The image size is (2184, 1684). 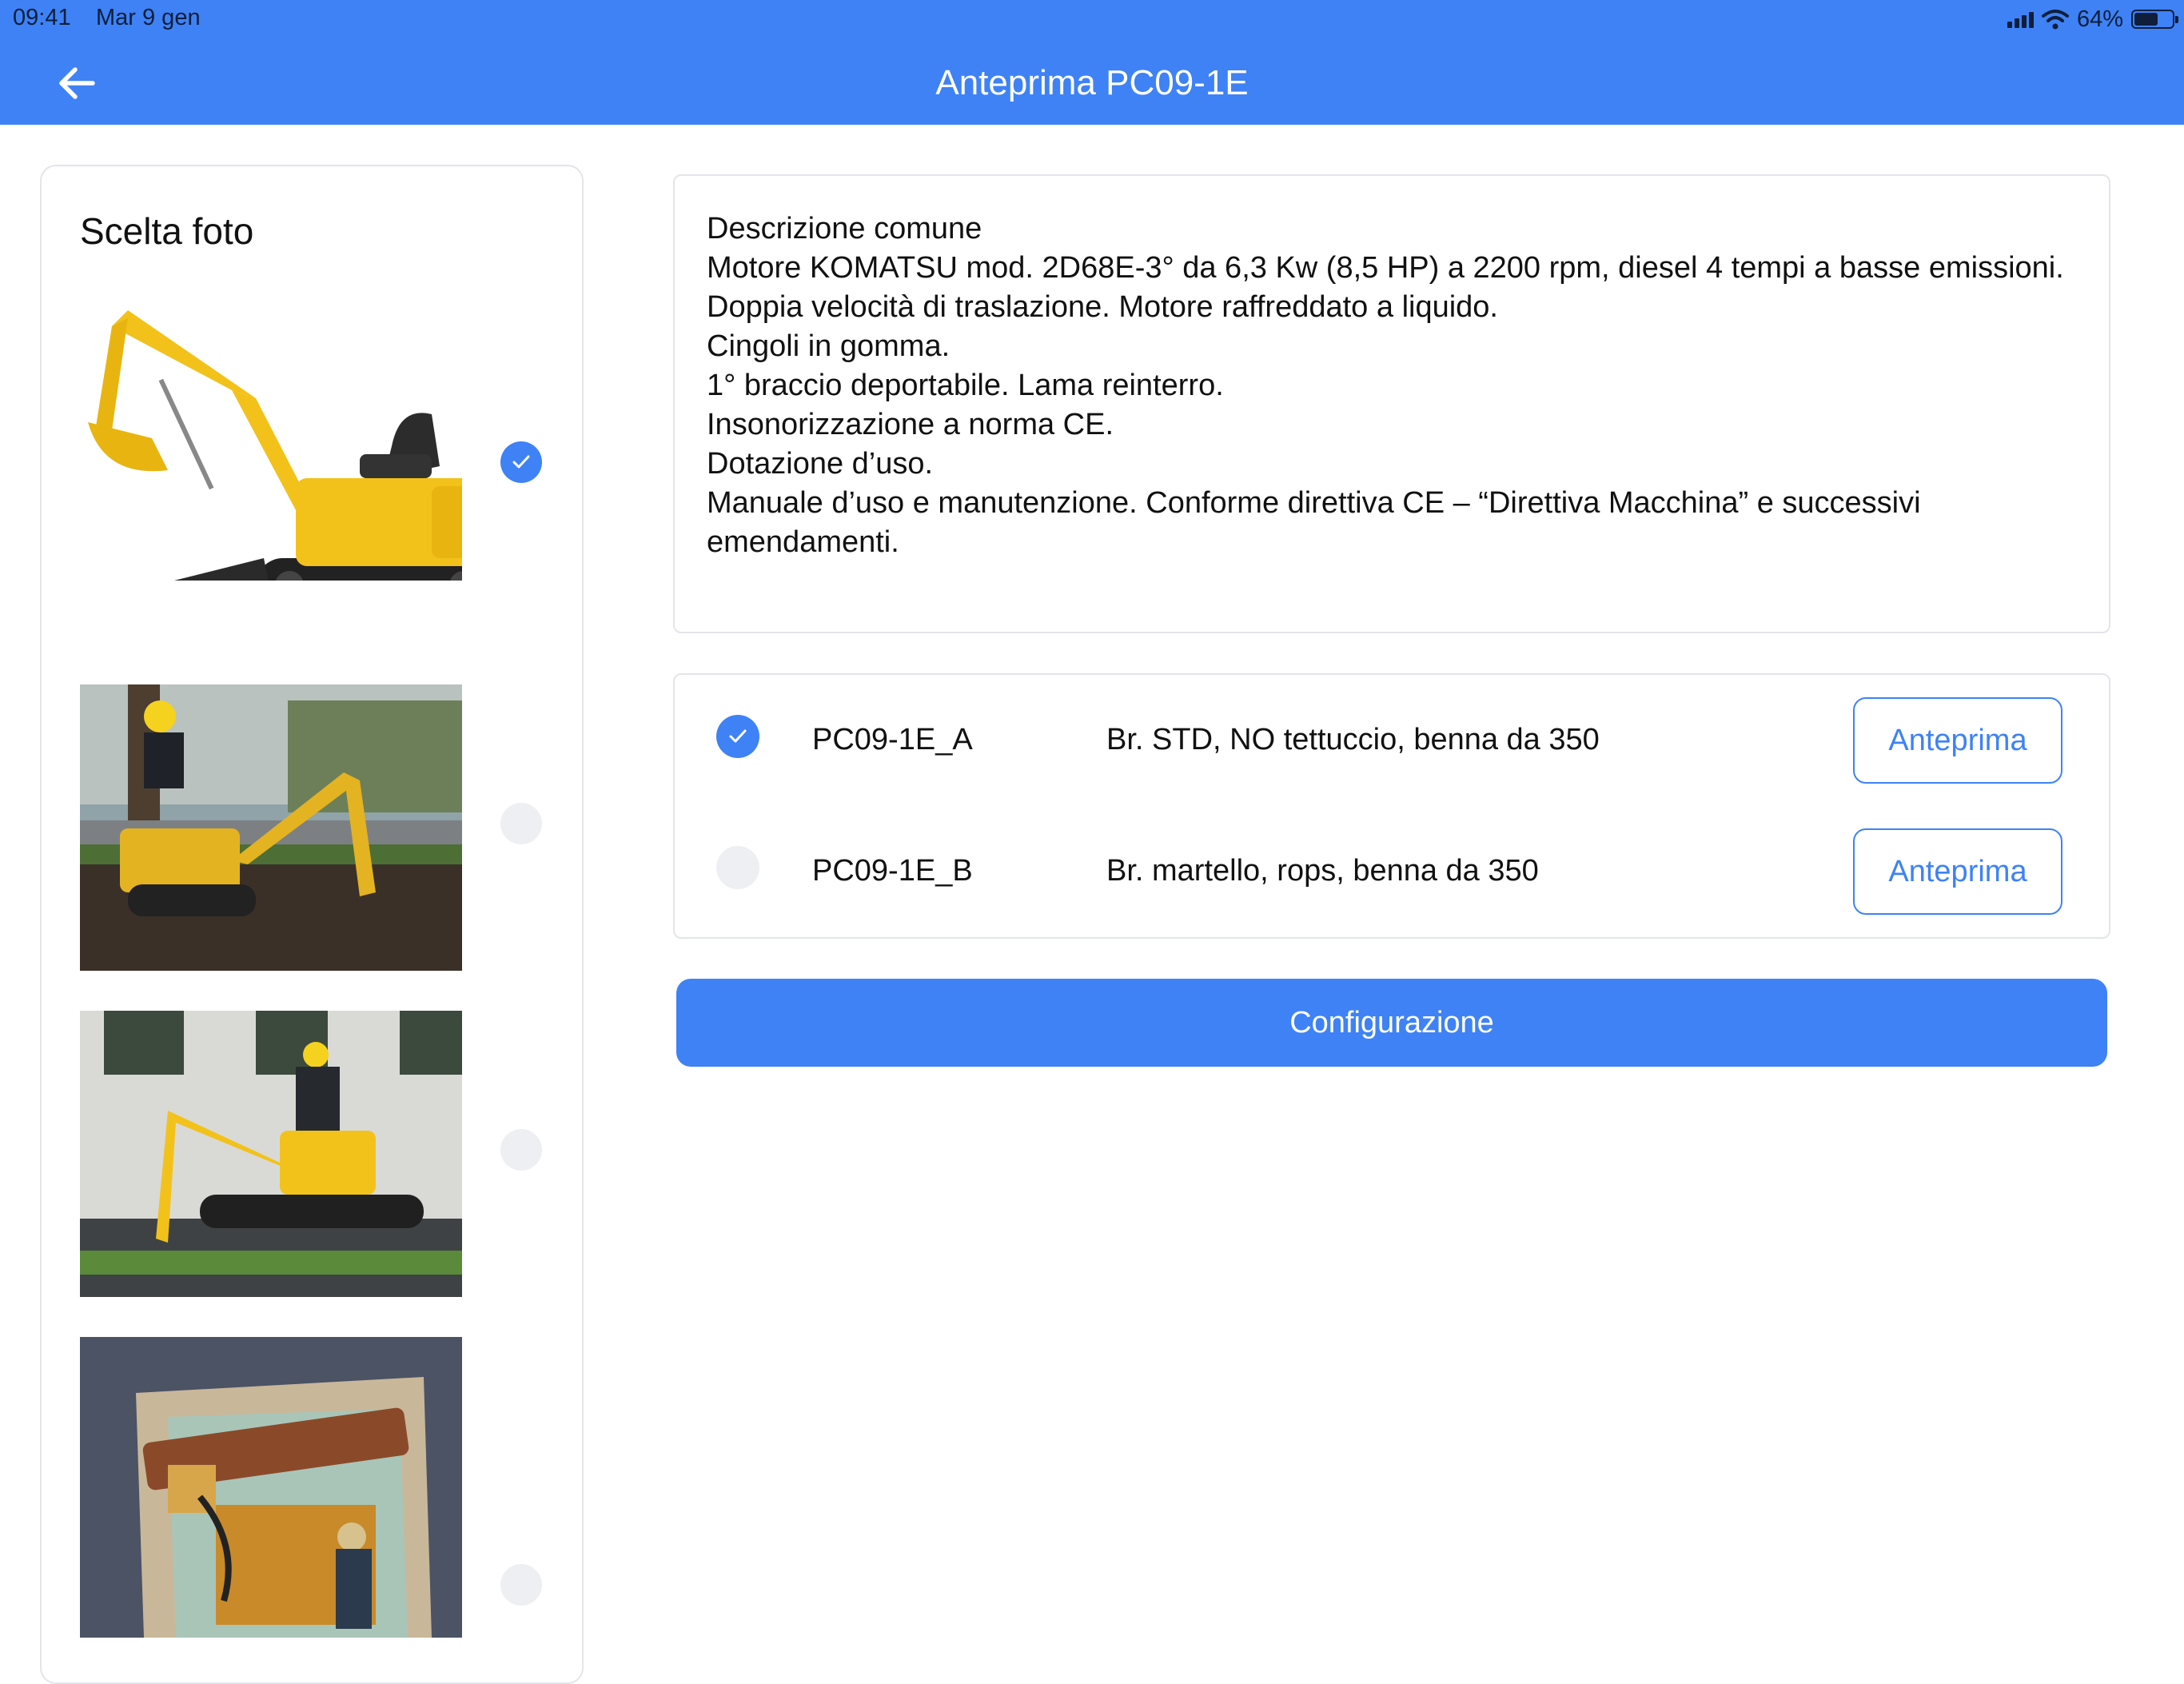 I want to click on excavator-digging-illustration, so click(x=271, y=827).